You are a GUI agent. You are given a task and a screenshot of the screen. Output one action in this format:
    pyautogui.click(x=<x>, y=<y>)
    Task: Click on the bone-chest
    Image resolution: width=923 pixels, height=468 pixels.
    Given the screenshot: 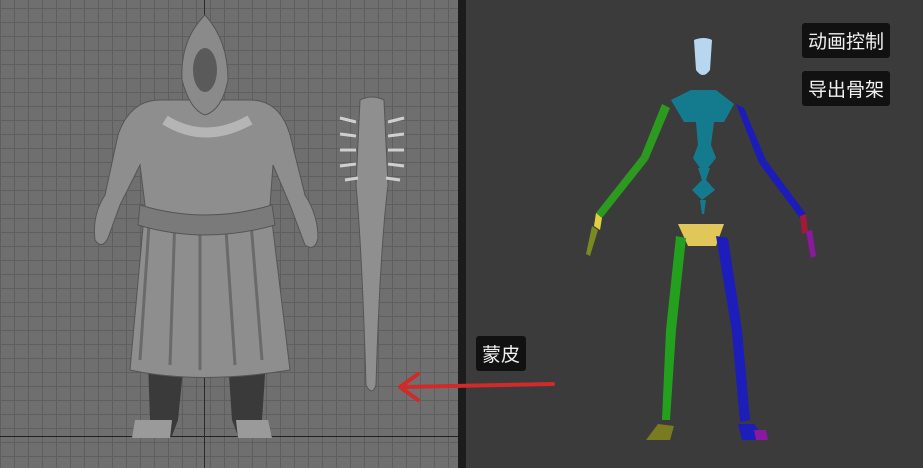 What is the action you would take?
    pyautogui.click(x=702, y=106)
    